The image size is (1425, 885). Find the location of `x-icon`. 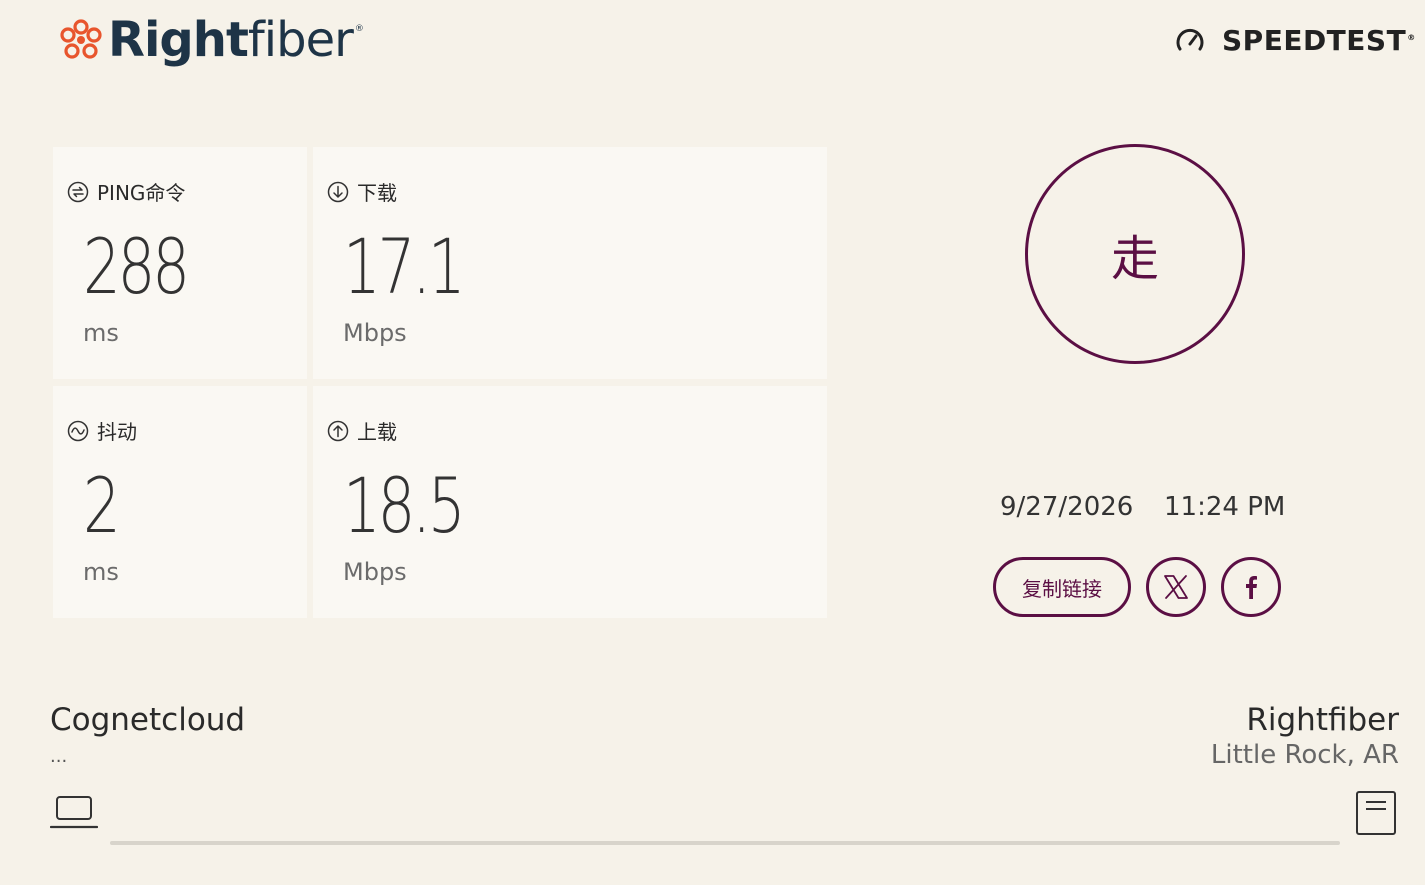

x-icon is located at coordinates (1176, 587).